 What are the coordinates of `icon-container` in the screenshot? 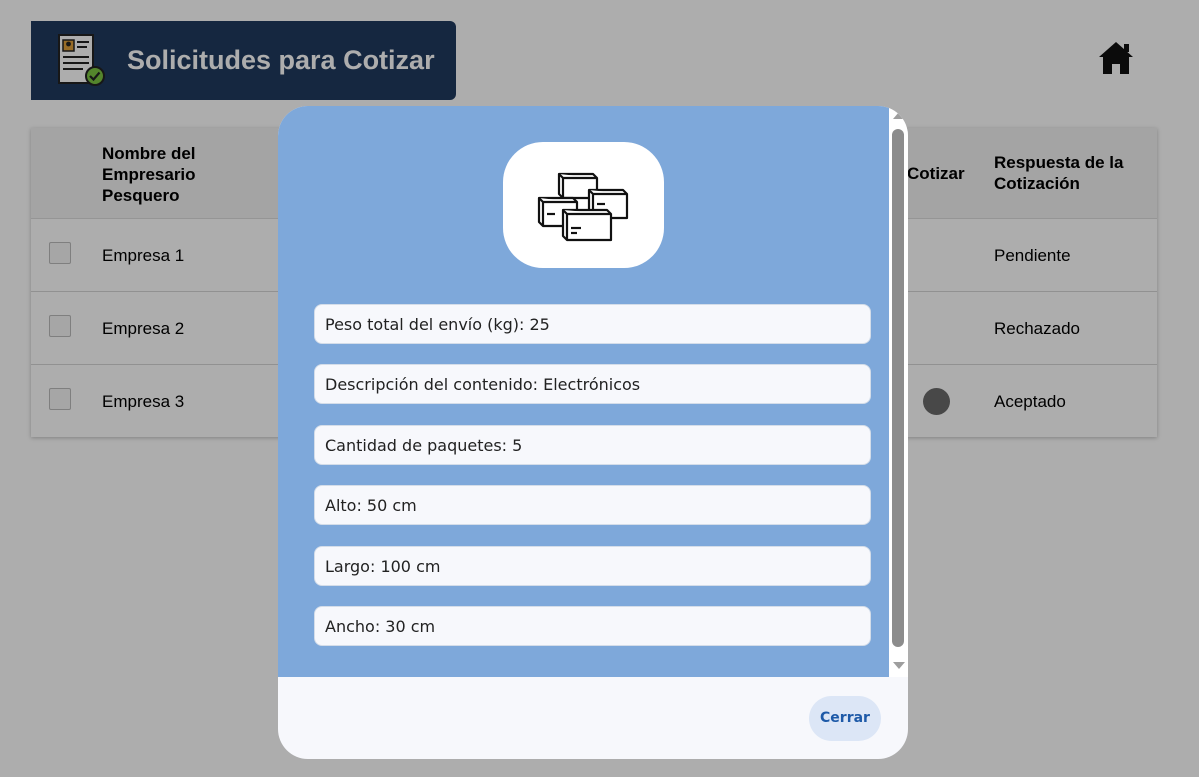 It's located at (583, 205).